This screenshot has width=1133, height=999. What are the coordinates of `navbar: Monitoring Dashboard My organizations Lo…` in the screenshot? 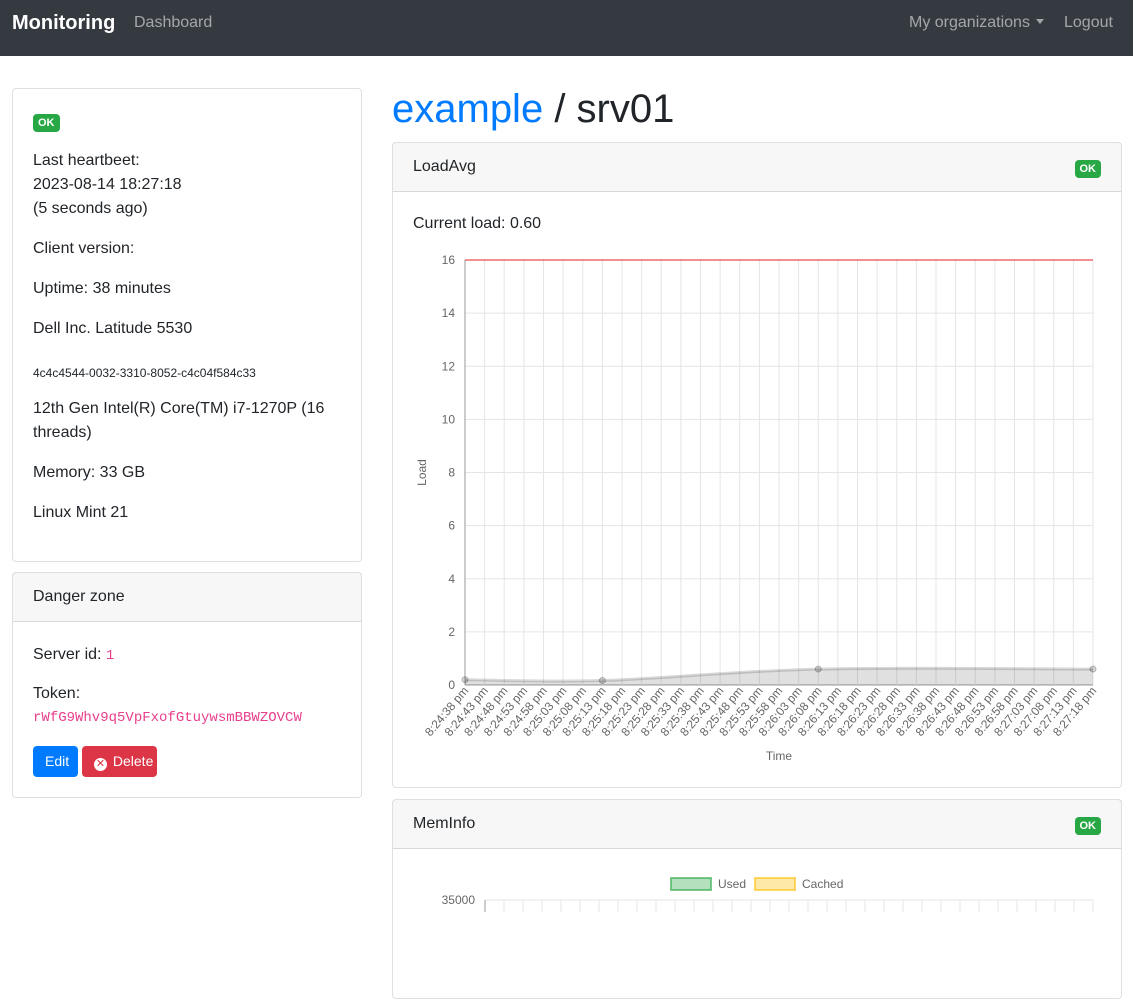 It's located at (566, 28).